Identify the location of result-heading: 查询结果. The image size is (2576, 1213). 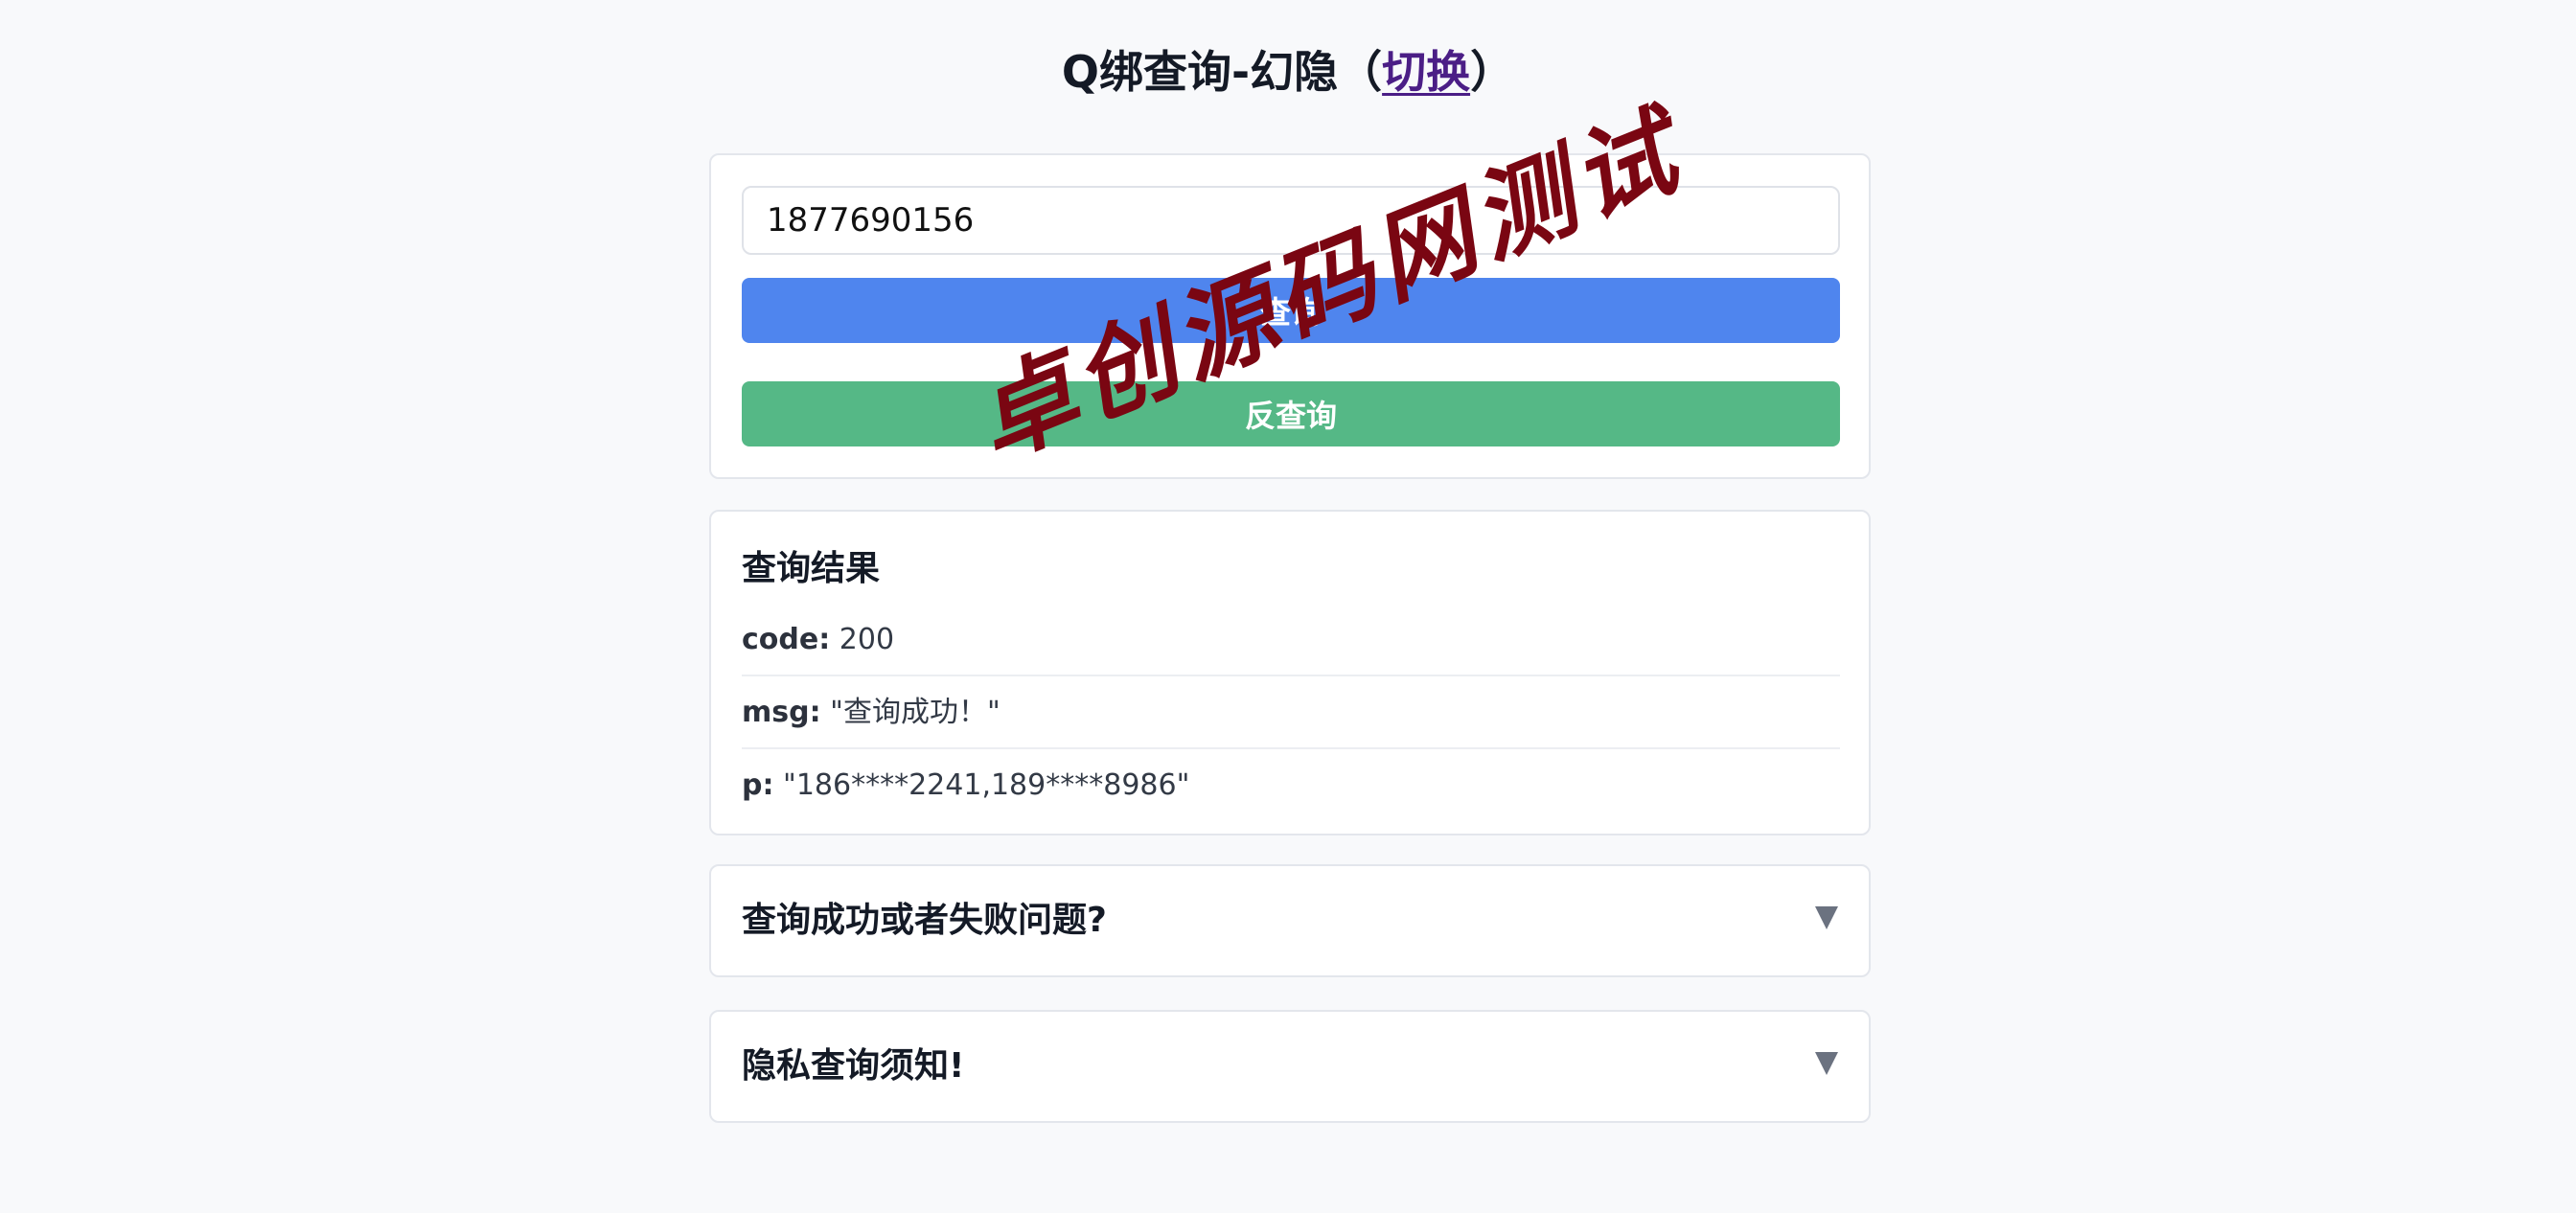
(811, 568).